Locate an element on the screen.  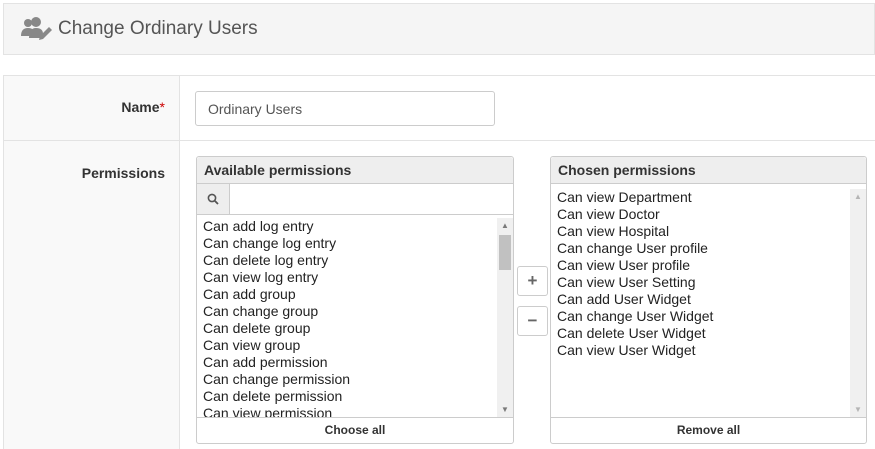
chosen-scrollbar: ▲ ▼ is located at coordinates (858, 303).